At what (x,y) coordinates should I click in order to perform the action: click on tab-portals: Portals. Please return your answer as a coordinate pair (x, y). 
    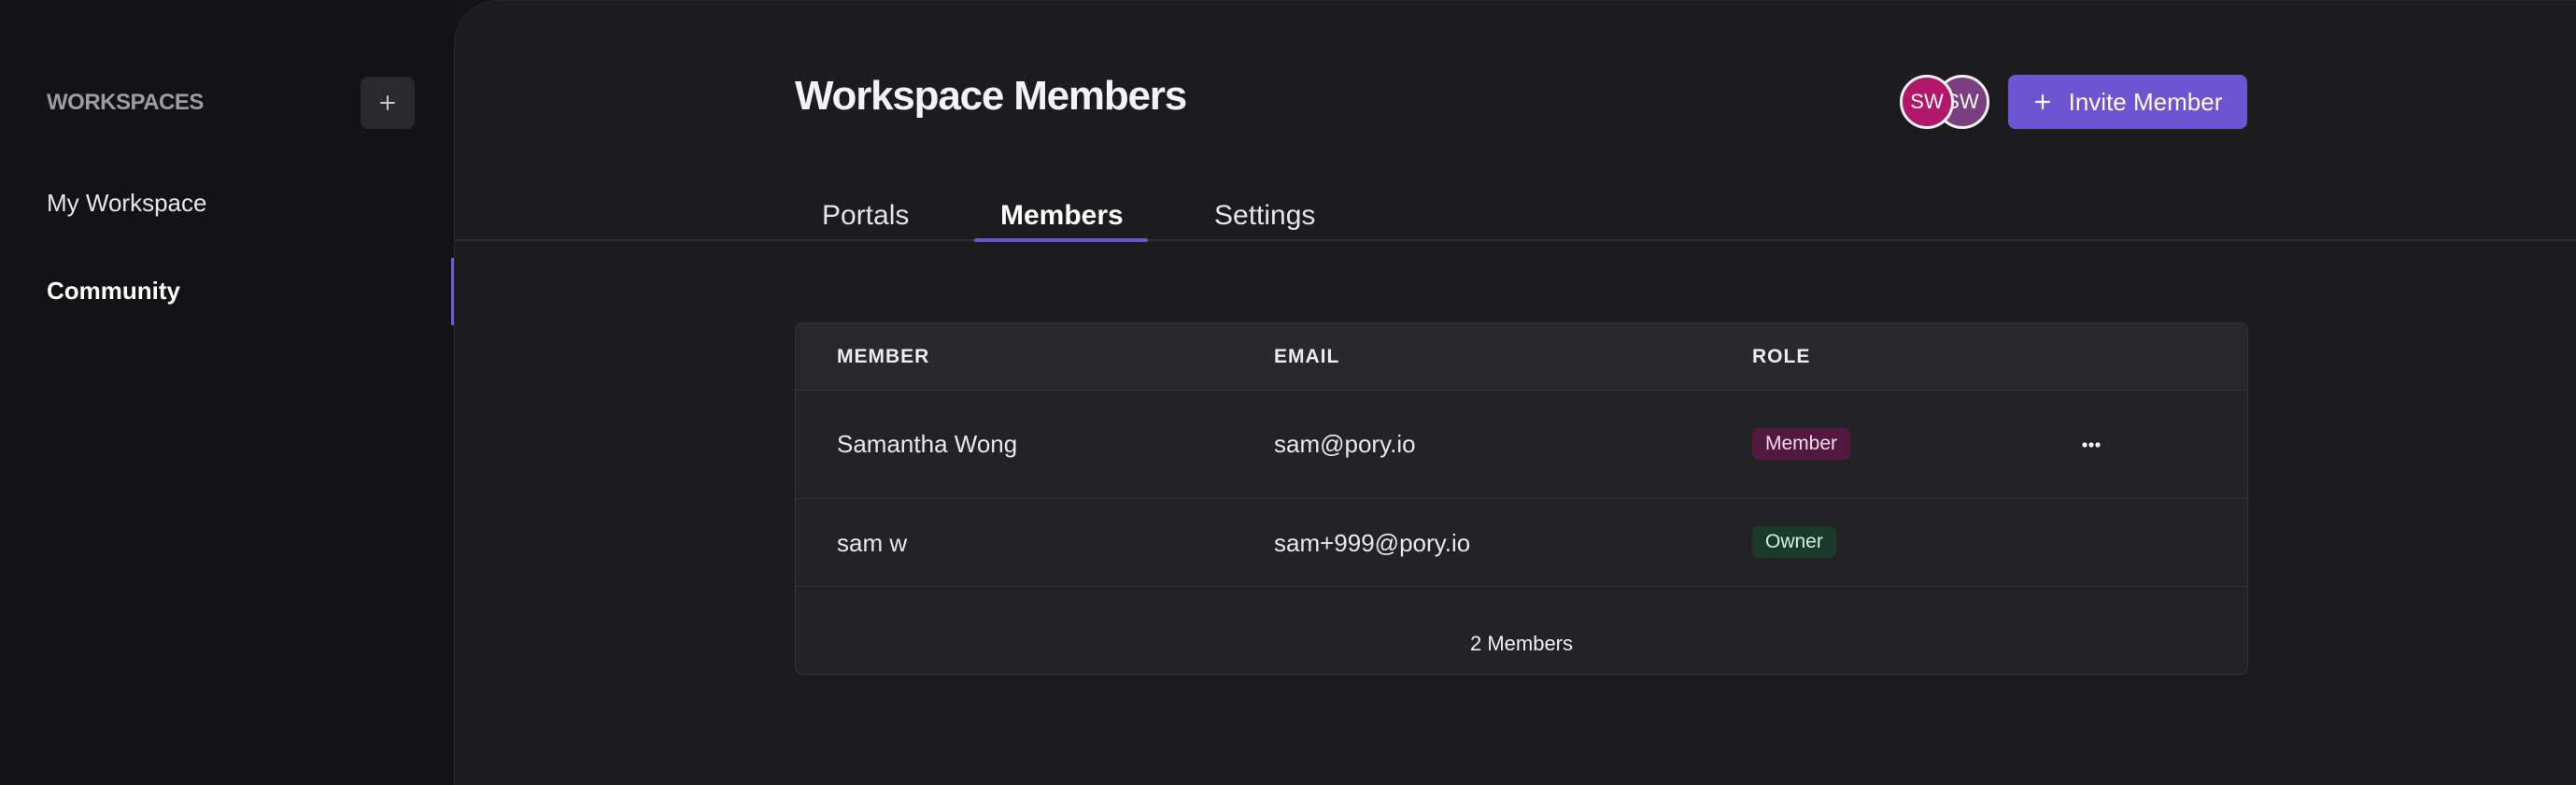
    Looking at the image, I should click on (865, 216).